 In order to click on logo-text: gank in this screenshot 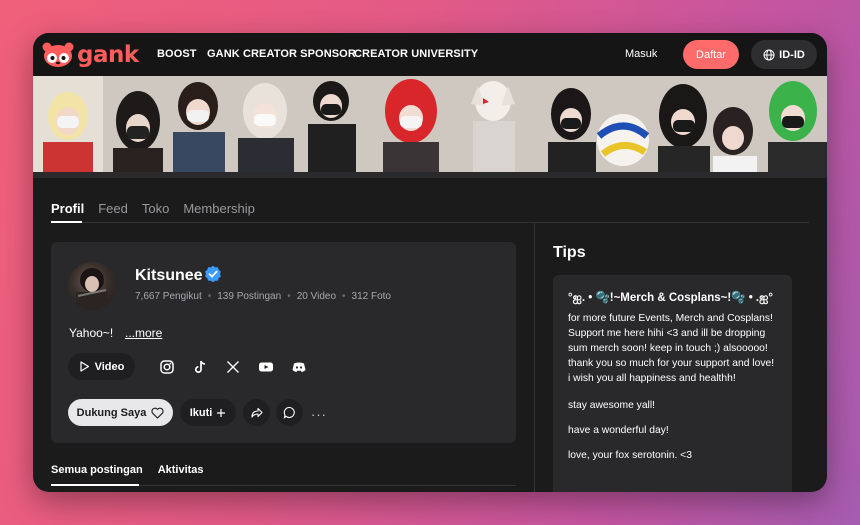, I will do `click(108, 55)`.